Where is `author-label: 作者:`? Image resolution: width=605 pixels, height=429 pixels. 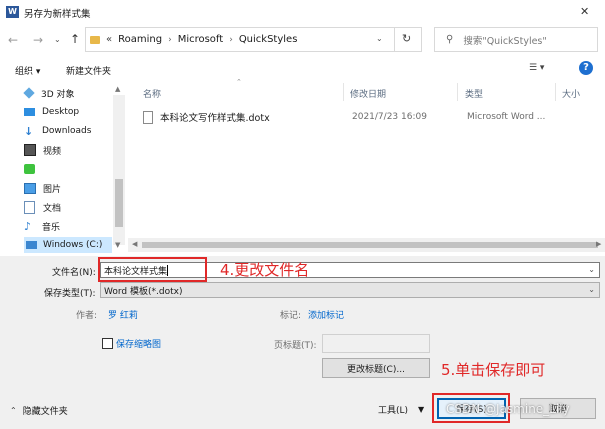 author-label: 作者: is located at coordinates (87, 316).